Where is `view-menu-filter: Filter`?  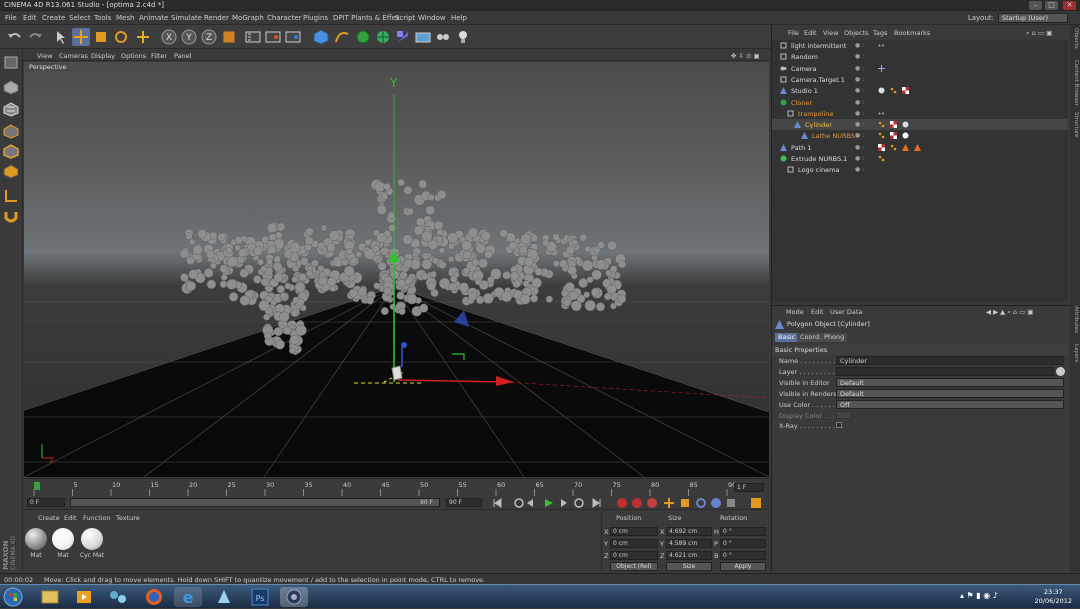
view-menu-filter: Filter is located at coordinates (159, 56).